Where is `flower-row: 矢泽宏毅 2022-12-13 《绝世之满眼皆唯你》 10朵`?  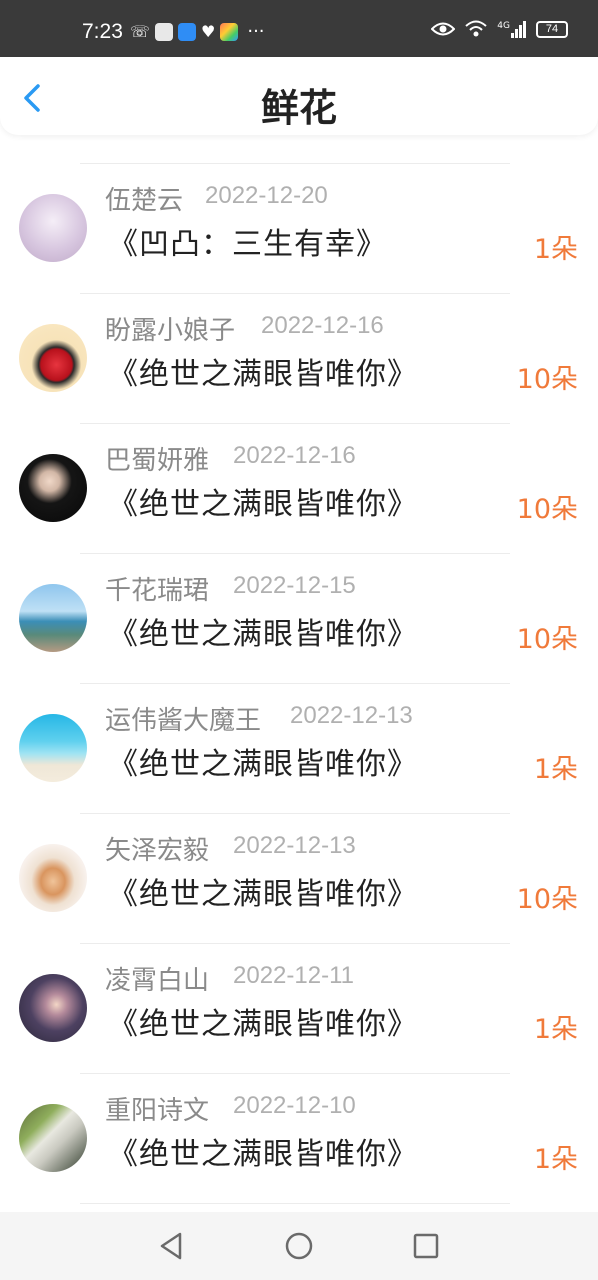
flower-row: 矢泽宏毅 2022-12-13 《绝世之满眼皆唯你》 10朵 is located at coordinates (299, 878).